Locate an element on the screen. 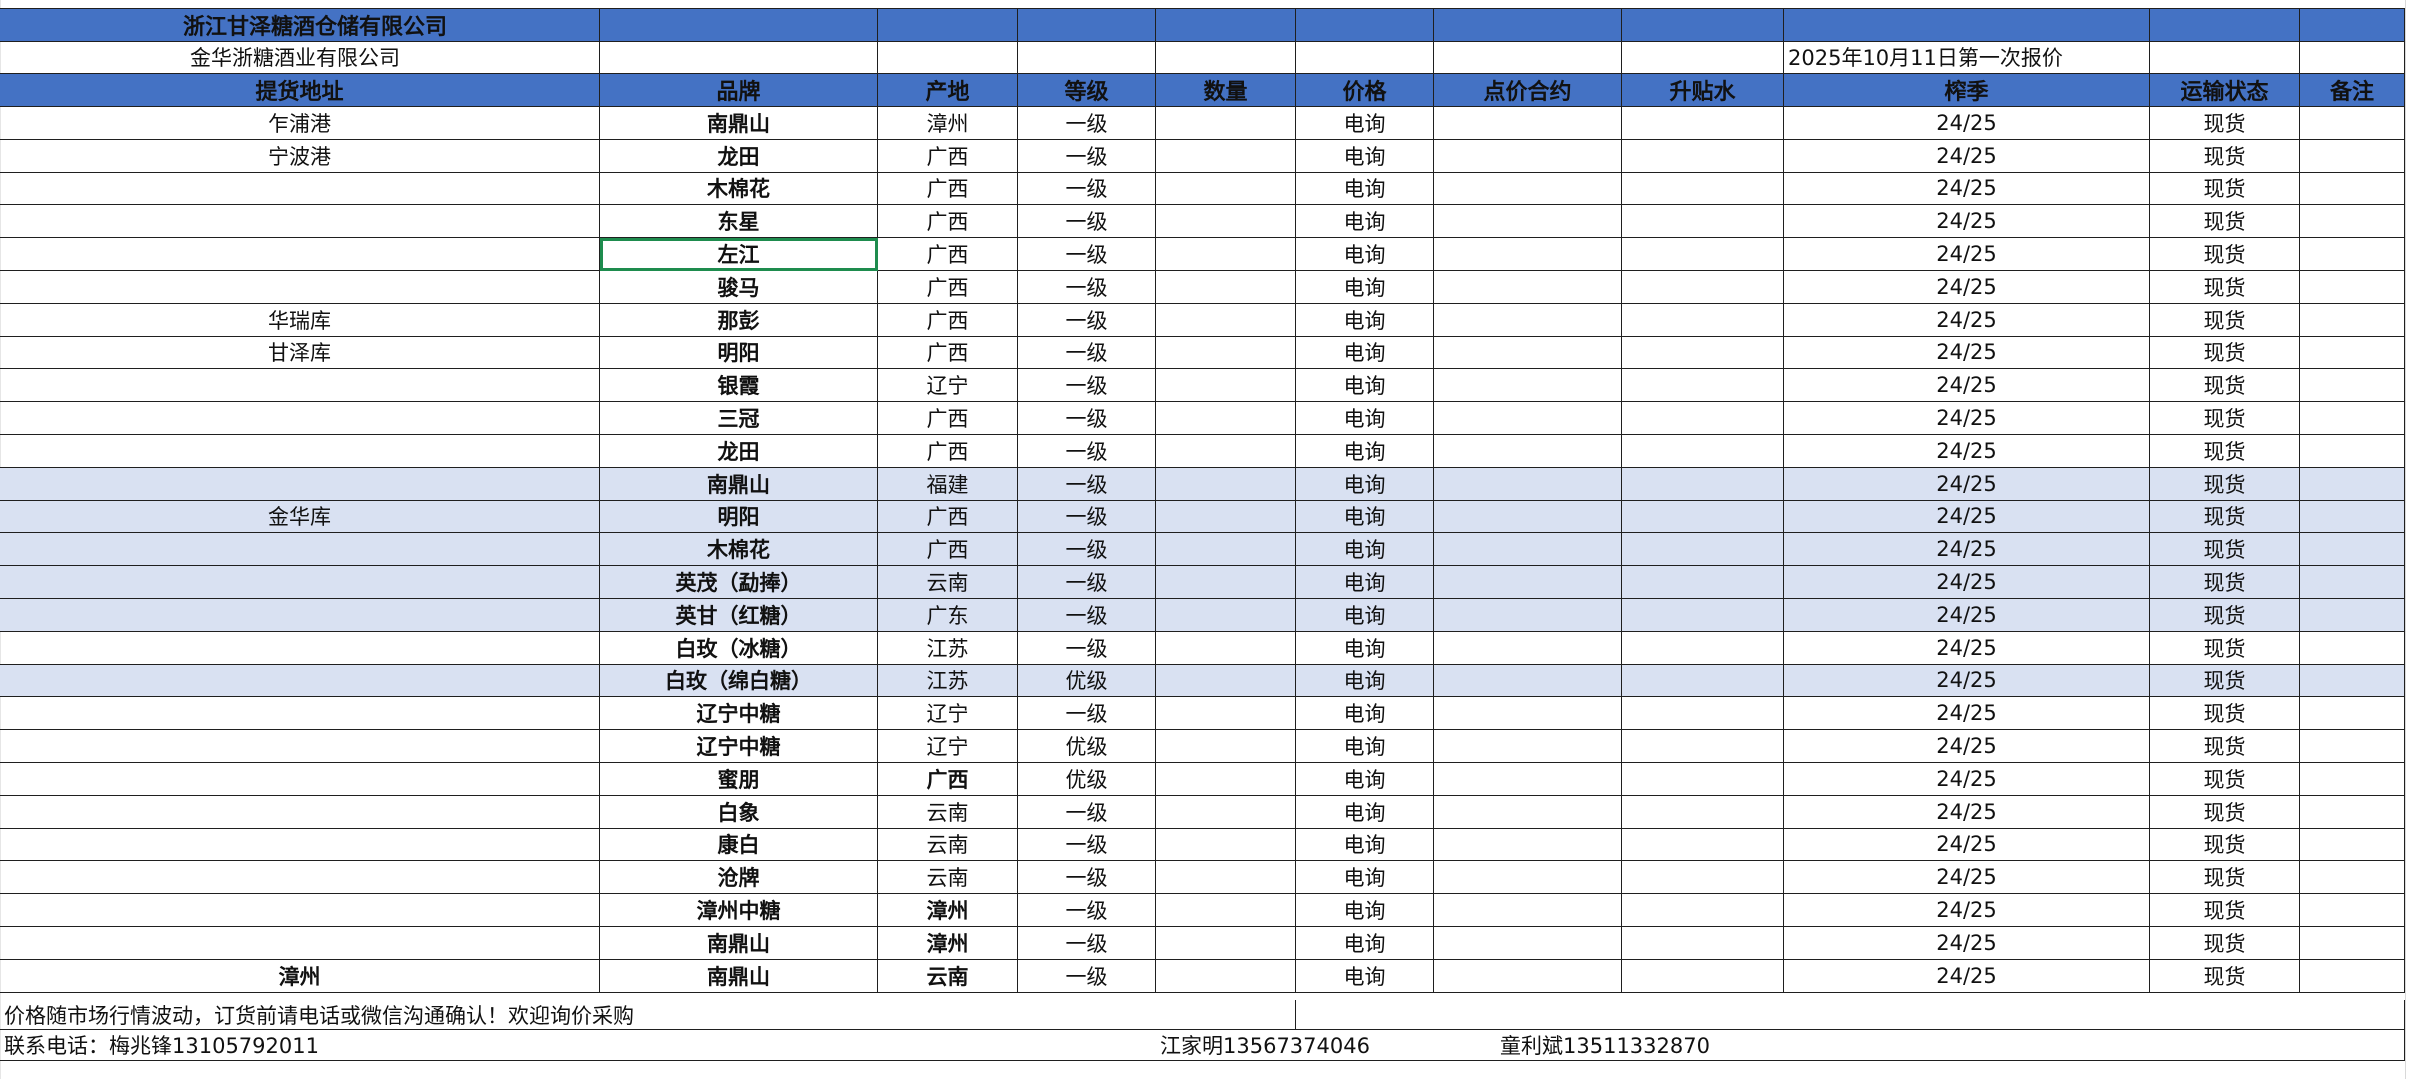 The image size is (2433, 1079). origin-cell: 云南 is located at coordinates (948, 976).